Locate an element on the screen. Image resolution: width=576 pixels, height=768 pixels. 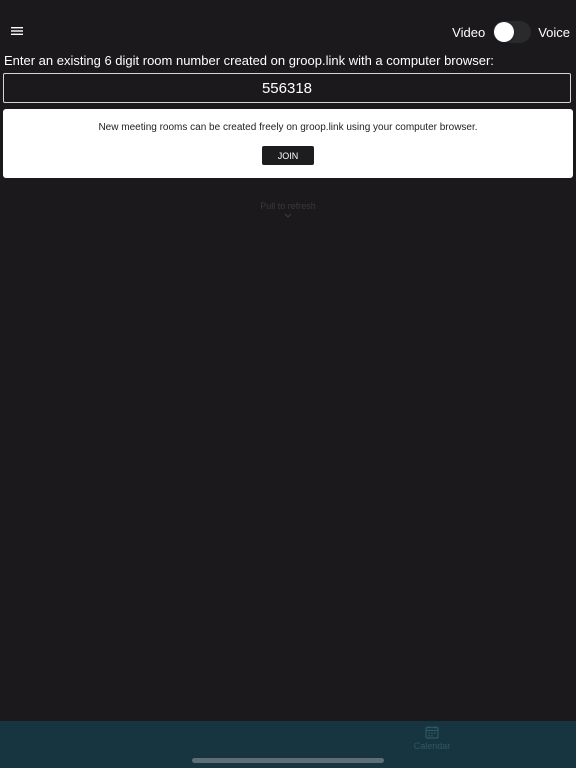
menu-button is located at coordinates (17, 31).